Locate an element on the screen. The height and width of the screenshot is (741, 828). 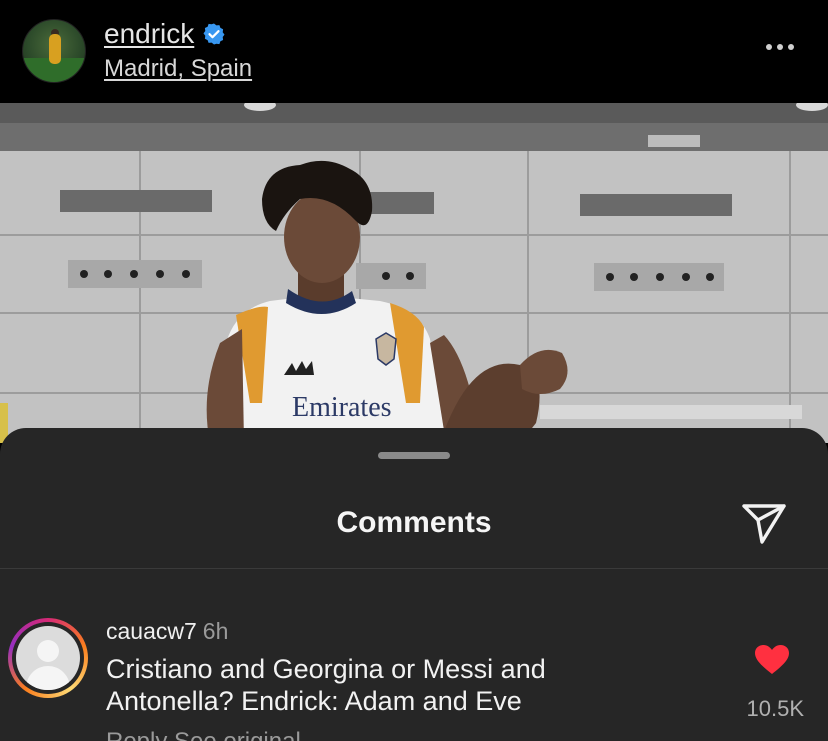
username-row: endrick is located at coordinates (165, 34).